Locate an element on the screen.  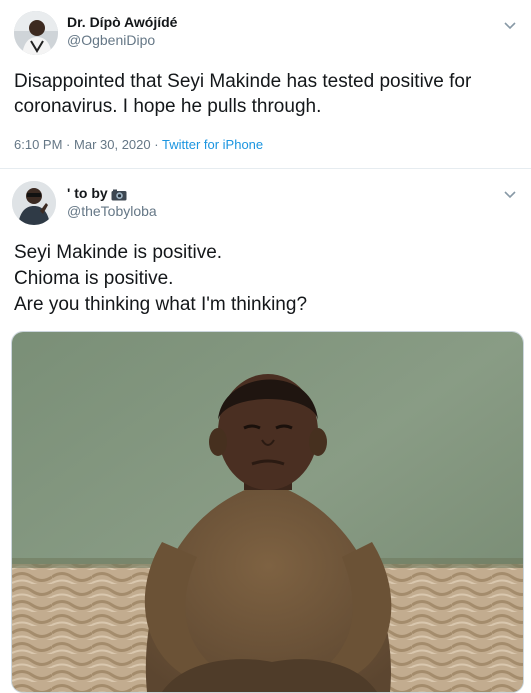
tweet-date: Mar 30, 2020 is located at coordinates (112, 144).